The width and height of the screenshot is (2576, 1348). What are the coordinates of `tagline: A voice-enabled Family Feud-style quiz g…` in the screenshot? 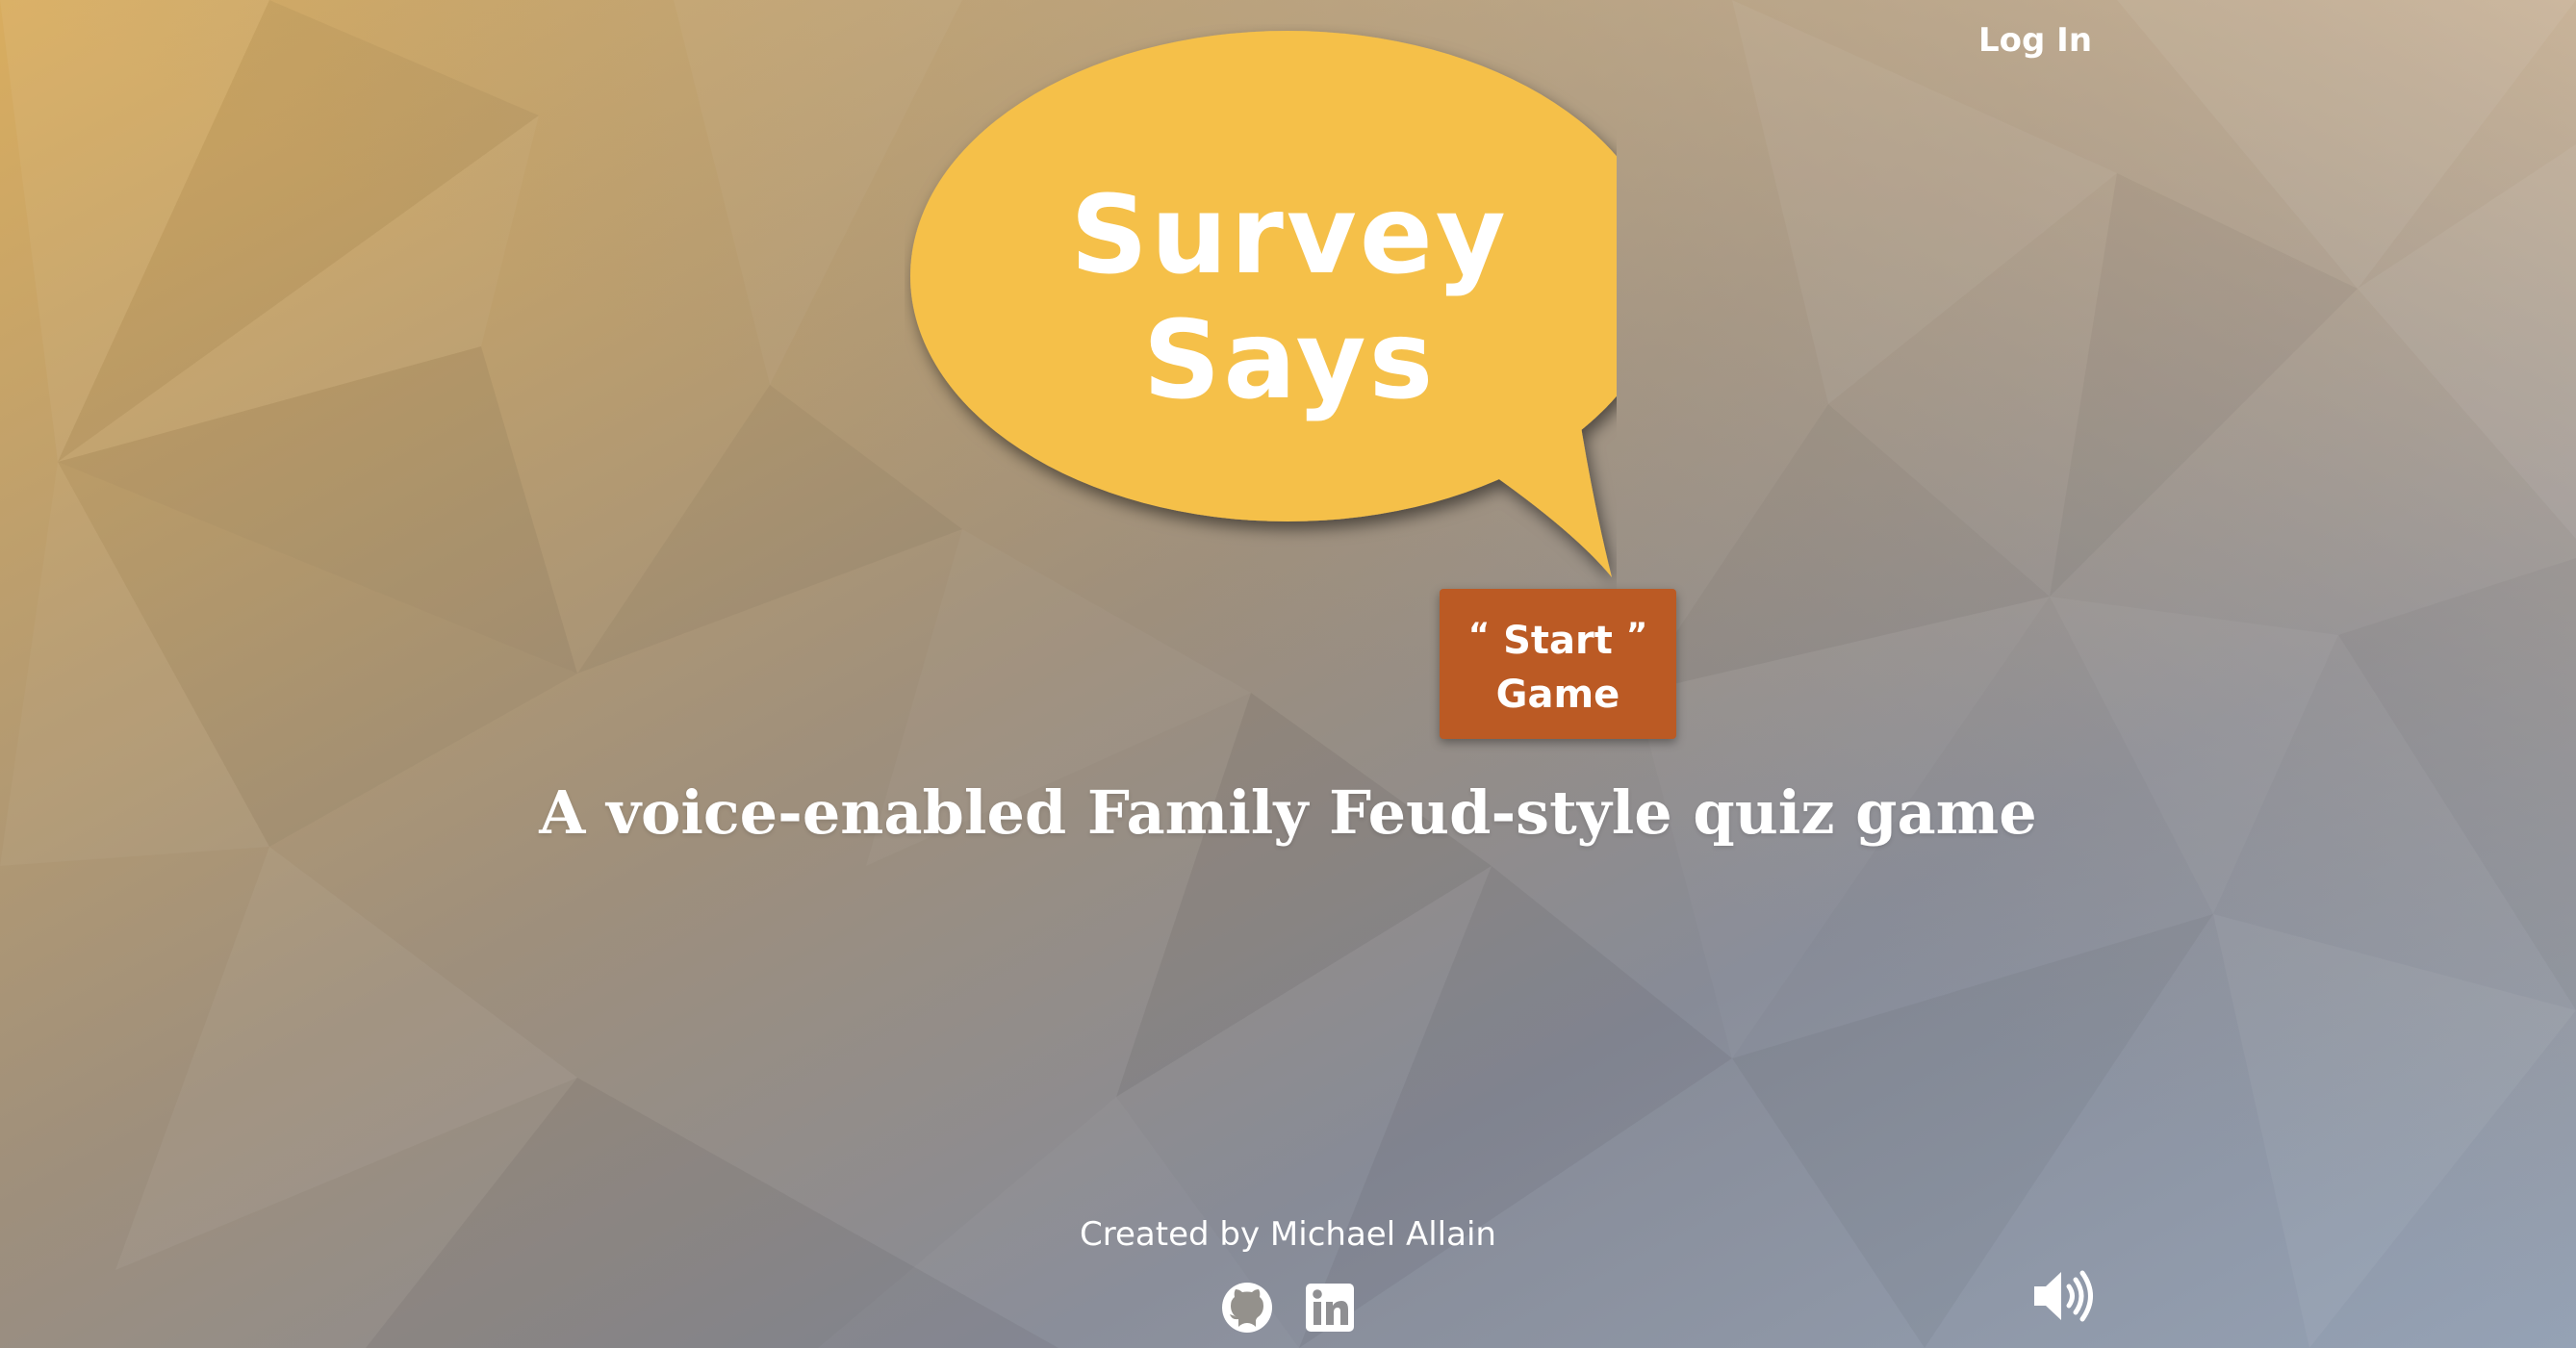 It's located at (1288, 812).